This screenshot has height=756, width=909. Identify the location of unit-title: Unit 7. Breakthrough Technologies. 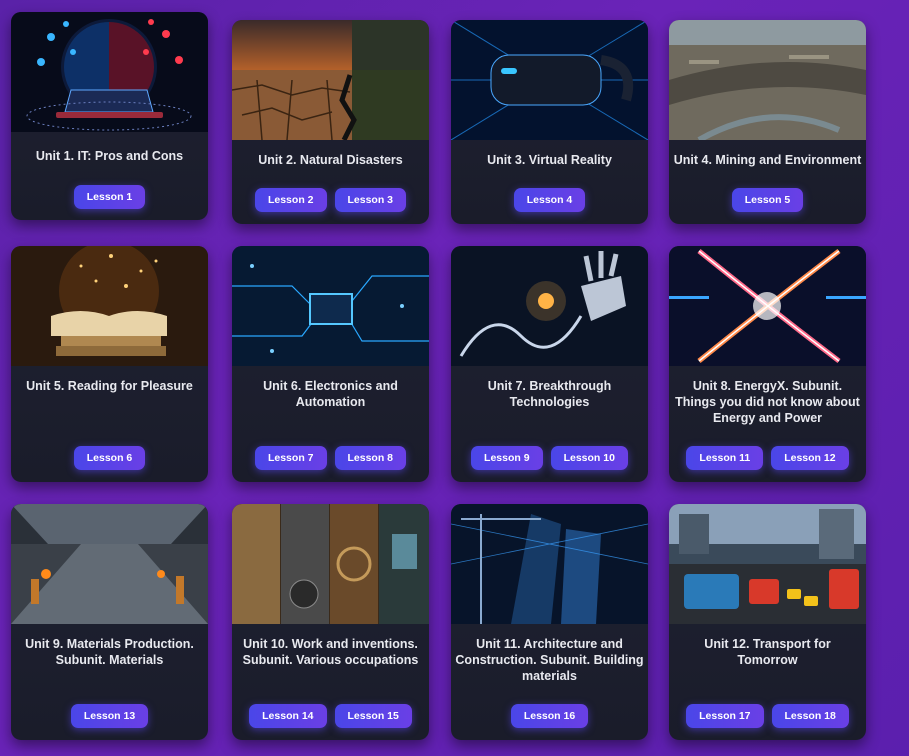
(549, 394).